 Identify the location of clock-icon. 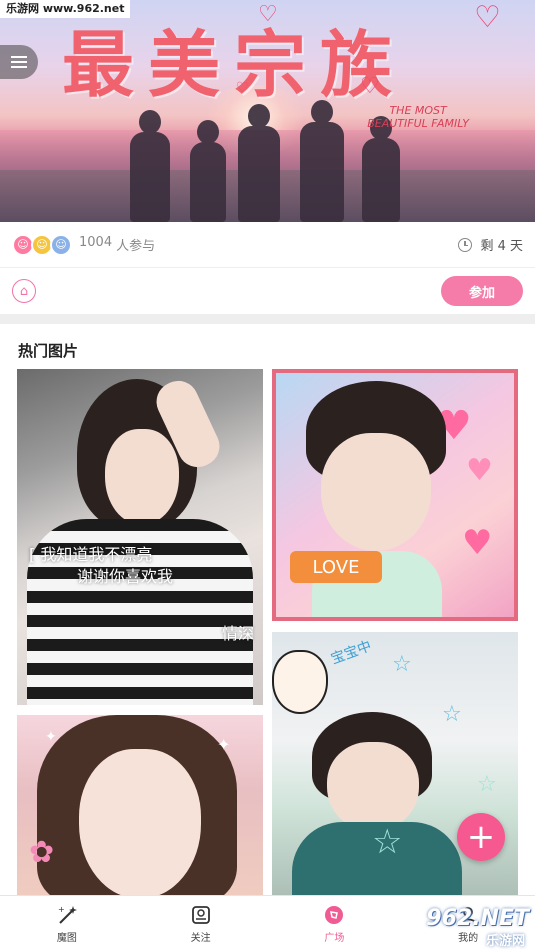
(465, 244).